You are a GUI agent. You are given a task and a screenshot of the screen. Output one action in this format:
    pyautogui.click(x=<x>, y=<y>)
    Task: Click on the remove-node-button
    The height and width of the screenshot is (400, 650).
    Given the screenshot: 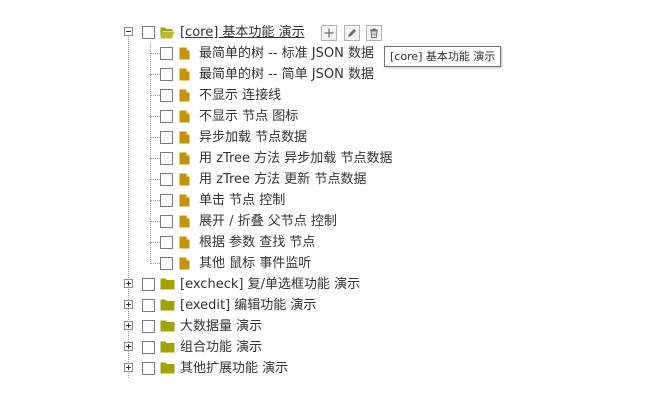 What is the action you would take?
    pyautogui.click(x=374, y=33)
    